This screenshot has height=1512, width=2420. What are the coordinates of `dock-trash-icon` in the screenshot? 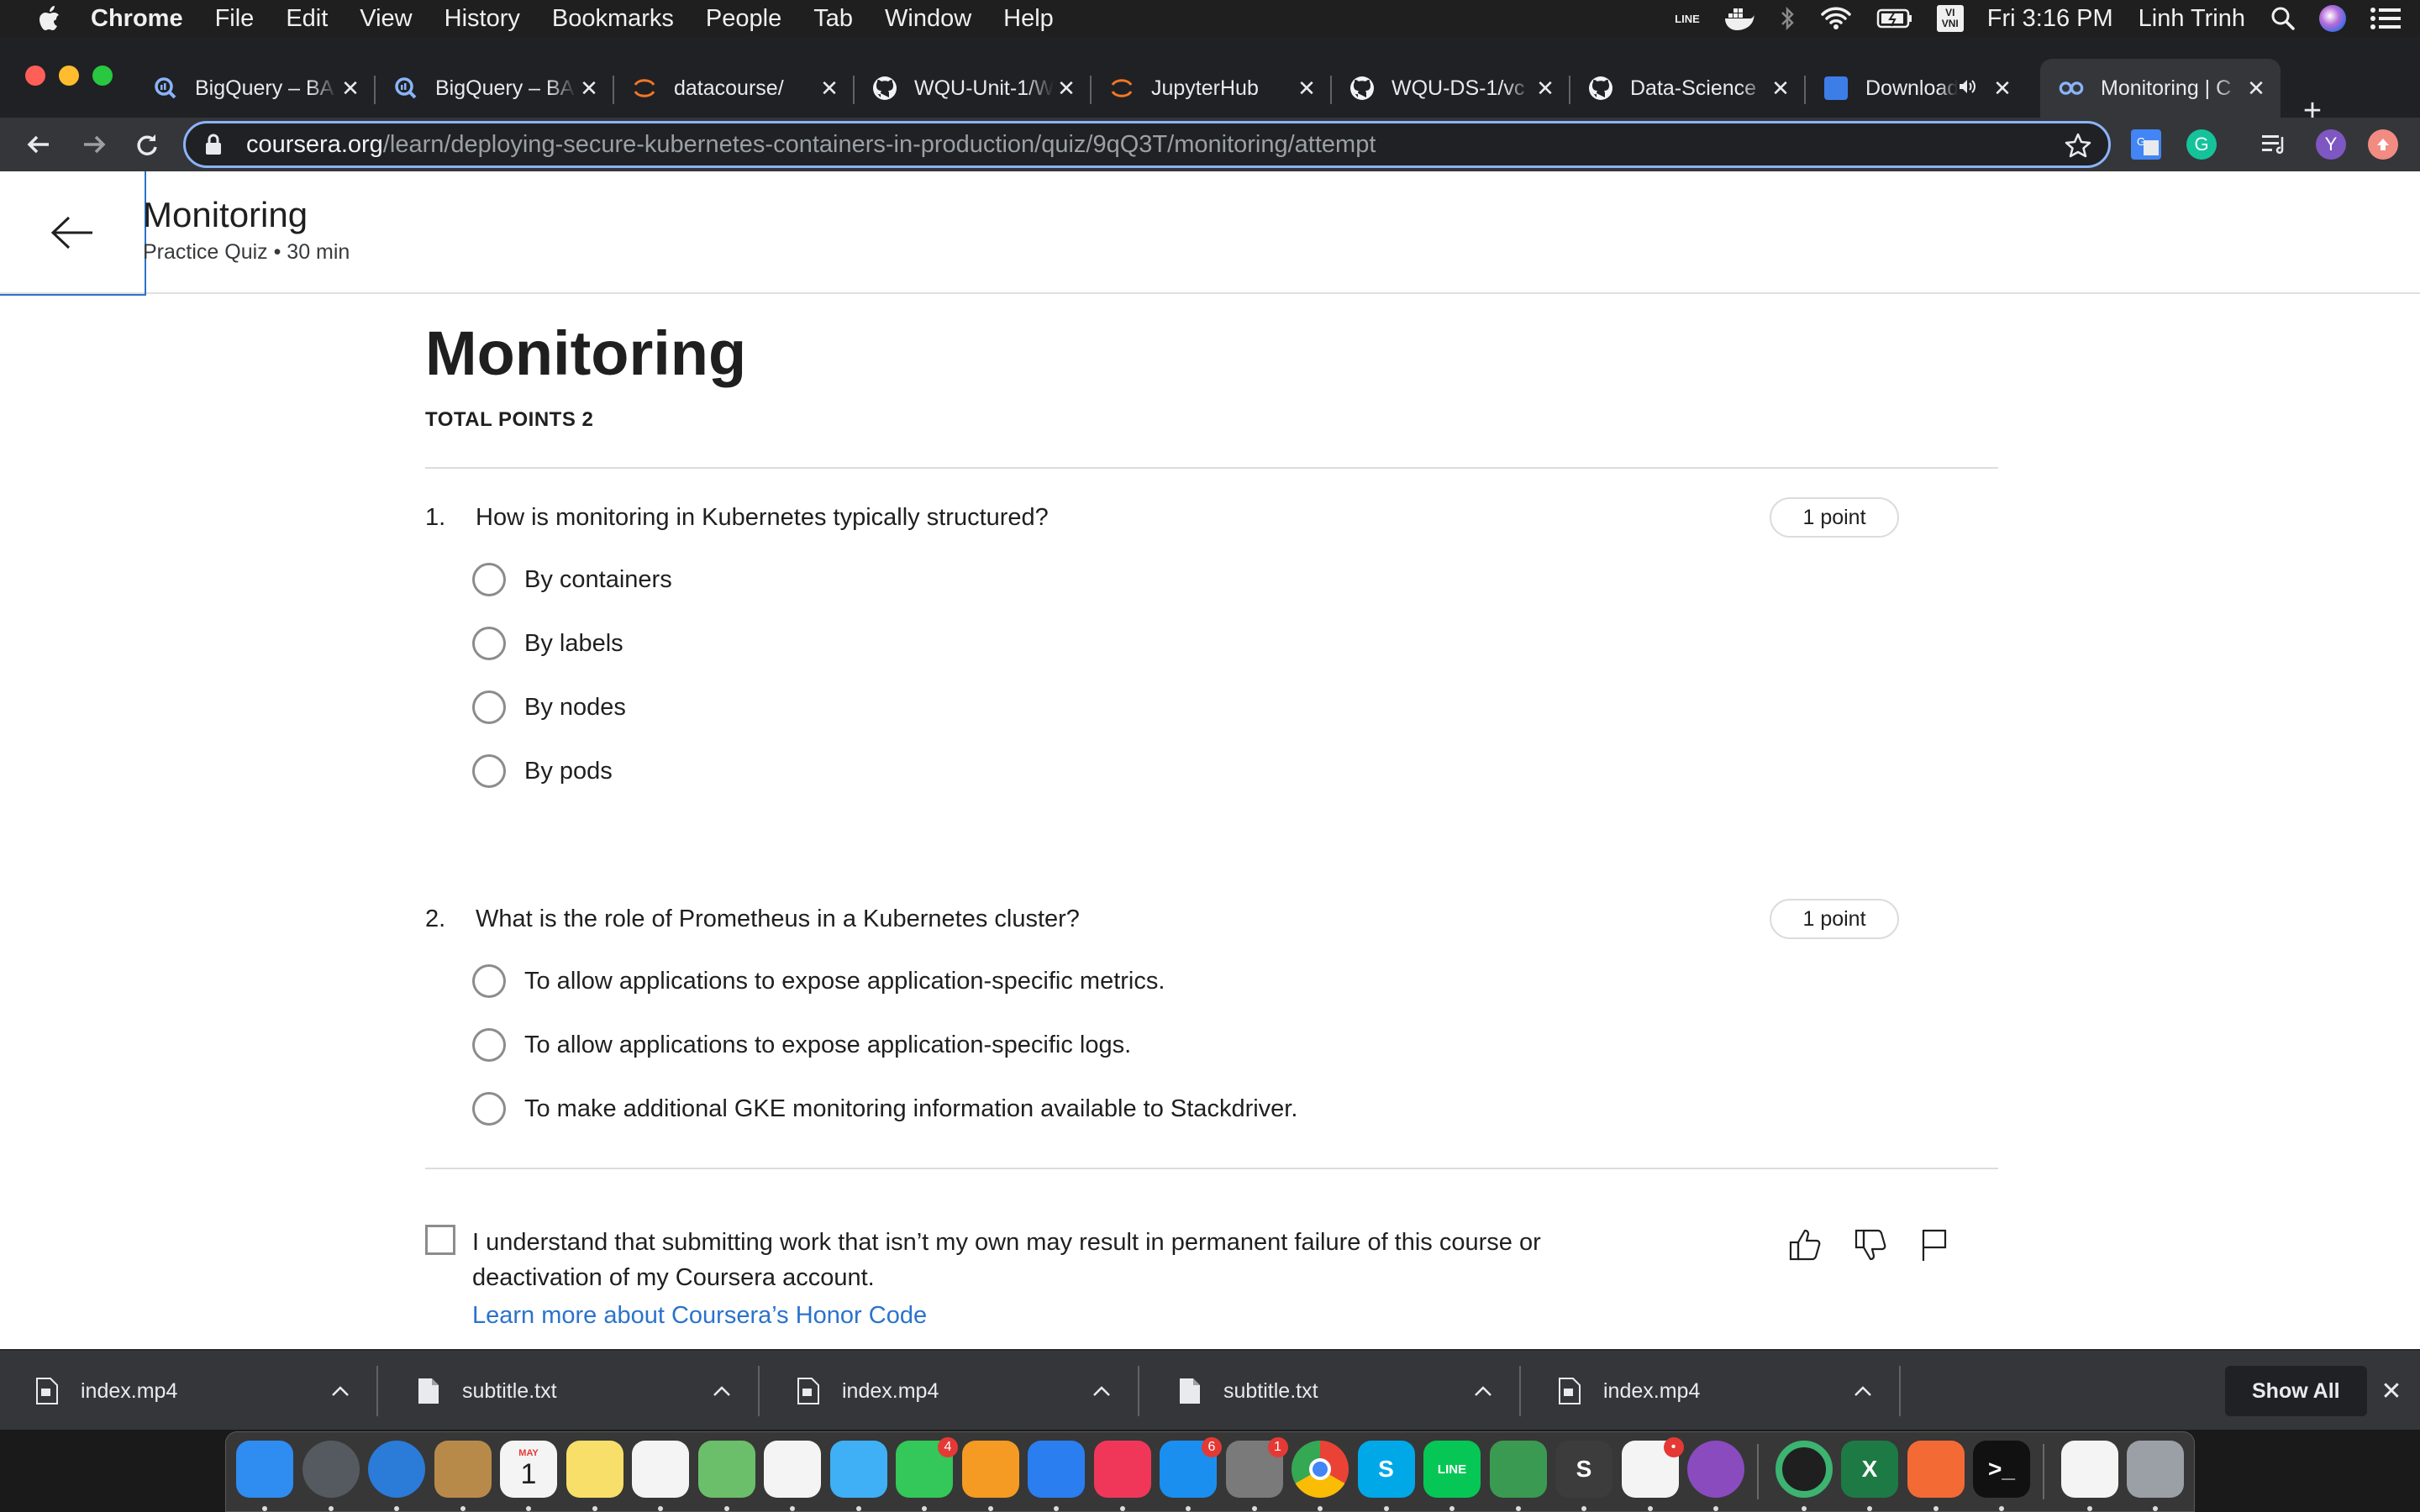 It's located at (2155, 1469).